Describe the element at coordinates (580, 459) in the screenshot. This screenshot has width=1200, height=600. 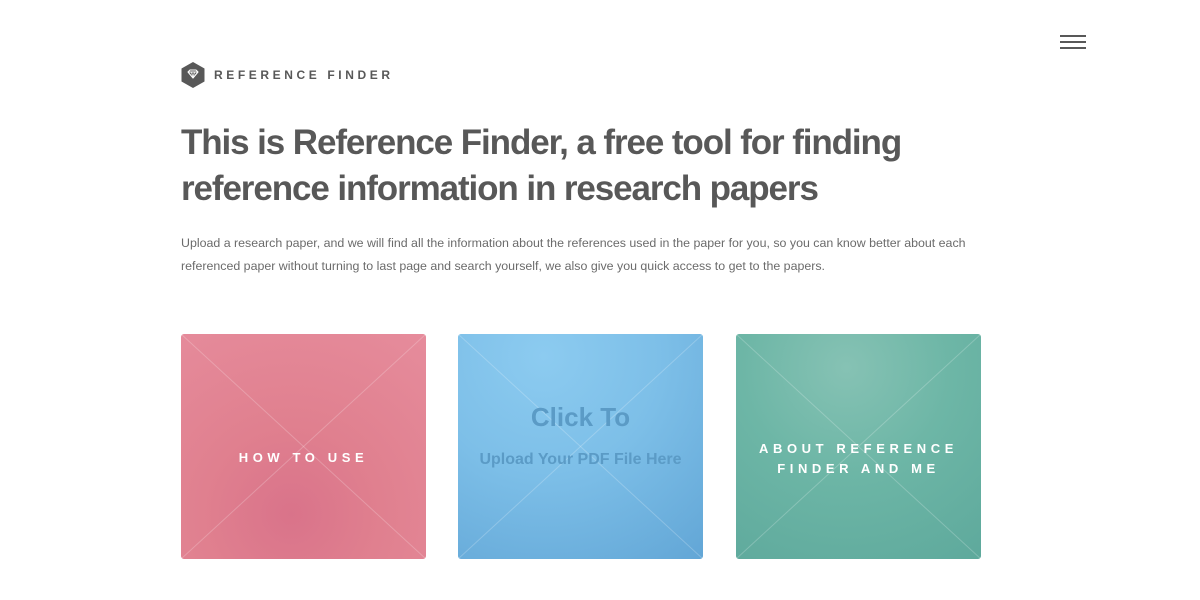
I see `upload-subtitle: Upload Your PDF File Here` at that location.